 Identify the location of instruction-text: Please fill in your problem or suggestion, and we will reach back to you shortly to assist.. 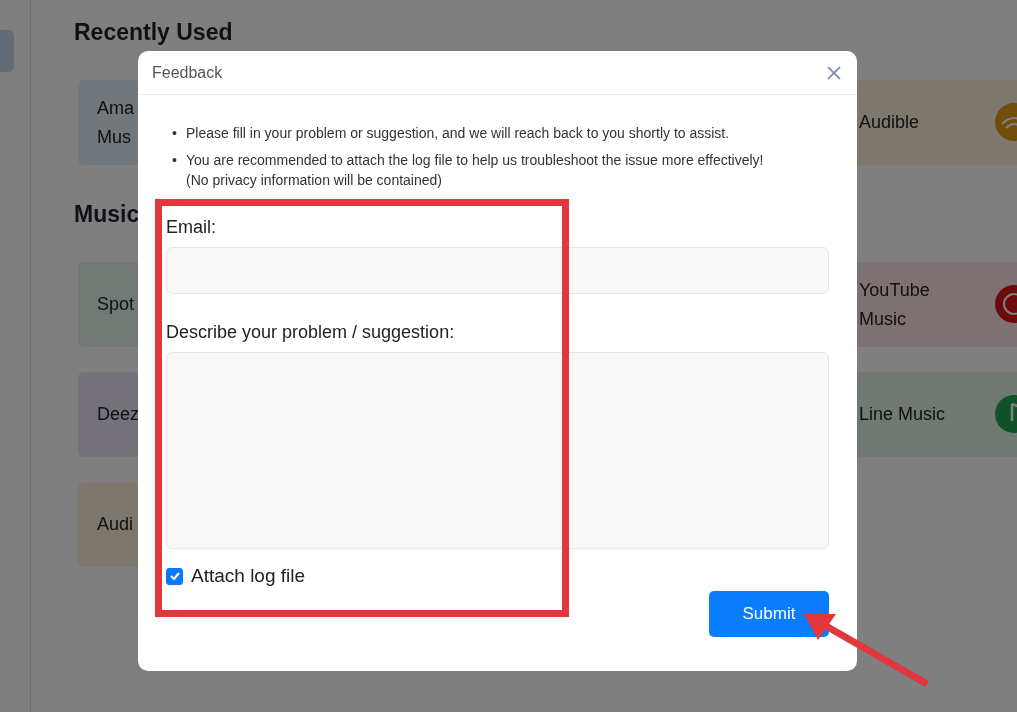
(458, 133).